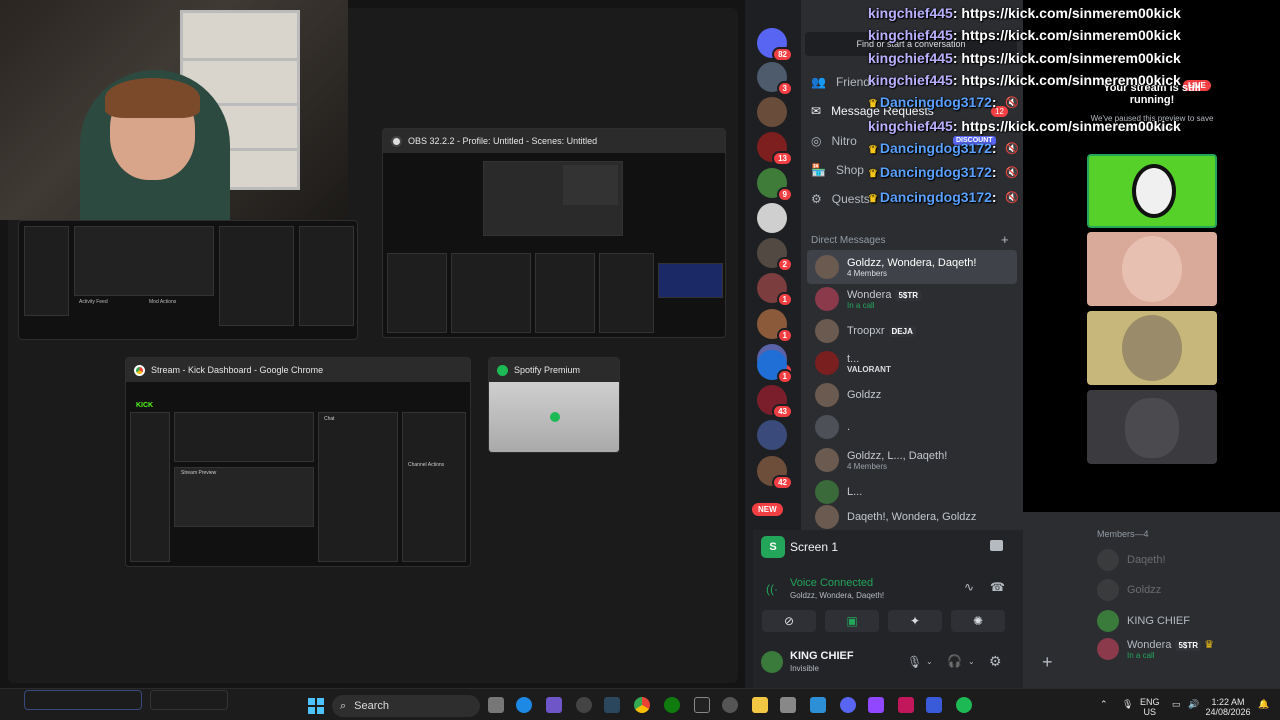 The height and width of the screenshot is (720, 1280). Describe the element at coordinates (775, 255) in the screenshot. I see `server-icon: 2` at that location.